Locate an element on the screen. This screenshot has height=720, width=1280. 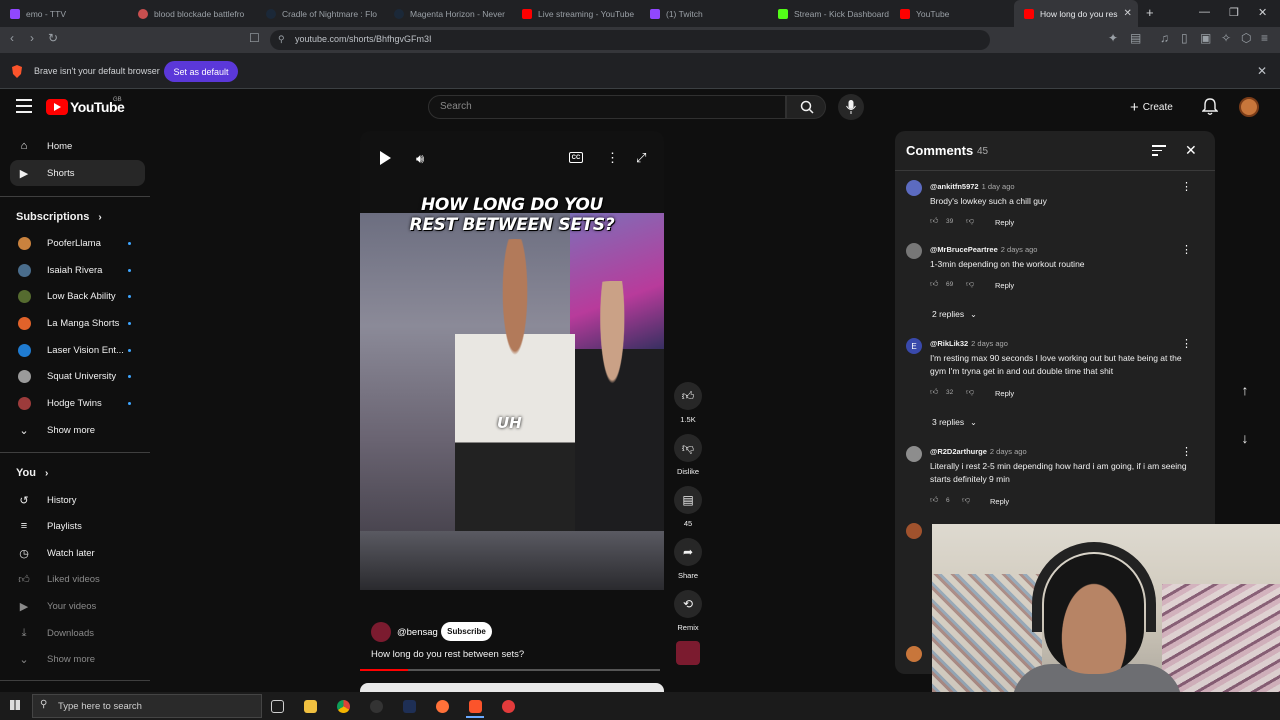
forward-icon: › is located at coordinates (32, 38).